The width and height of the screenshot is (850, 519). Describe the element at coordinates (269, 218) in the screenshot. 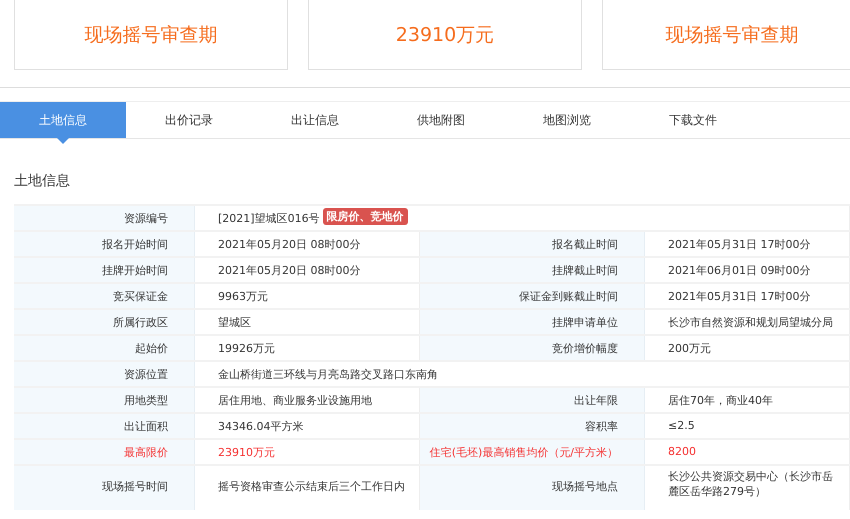

I see `value-text: [2021]望城区016号` at that location.